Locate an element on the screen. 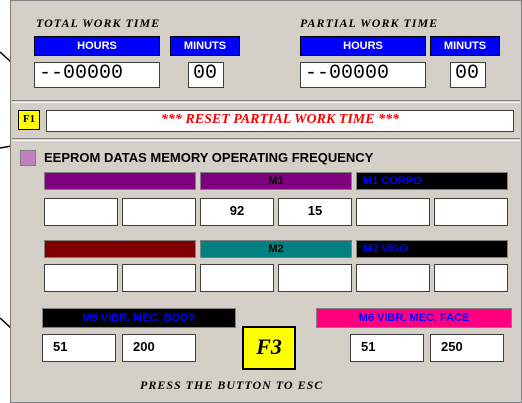  reset-partial-work-time-bar: *** RESET PARTIAL WORK TIME *** is located at coordinates (280, 121).